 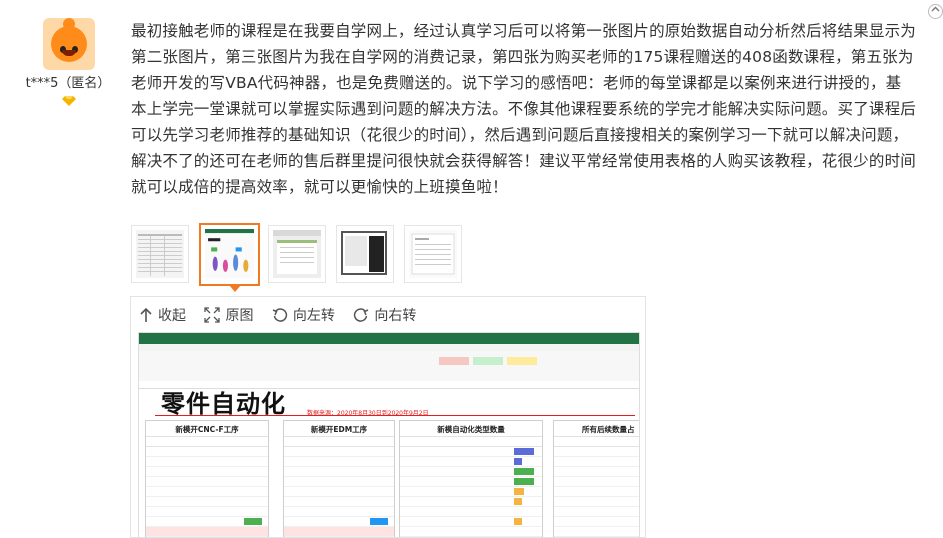 I want to click on avatar-mouth, so click(x=69, y=53).